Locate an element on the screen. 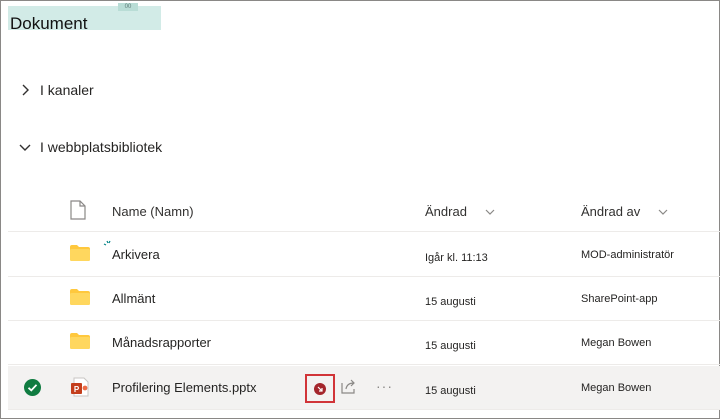 Image resolution: width=720 pixels, height=419 pixels. table-row: Månadsrapporter 15 augusti Megan Bowen is located at coordinates (364, 343).